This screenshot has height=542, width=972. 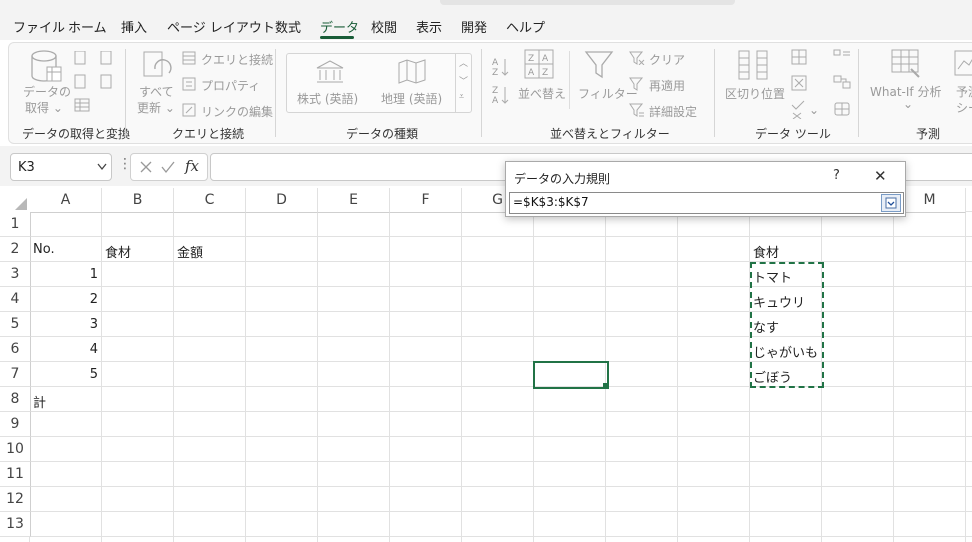 What do you see at coordinates (15, 224) in the screenshot?
I see `row-header-1: 1` at bounding box center [15, 224].